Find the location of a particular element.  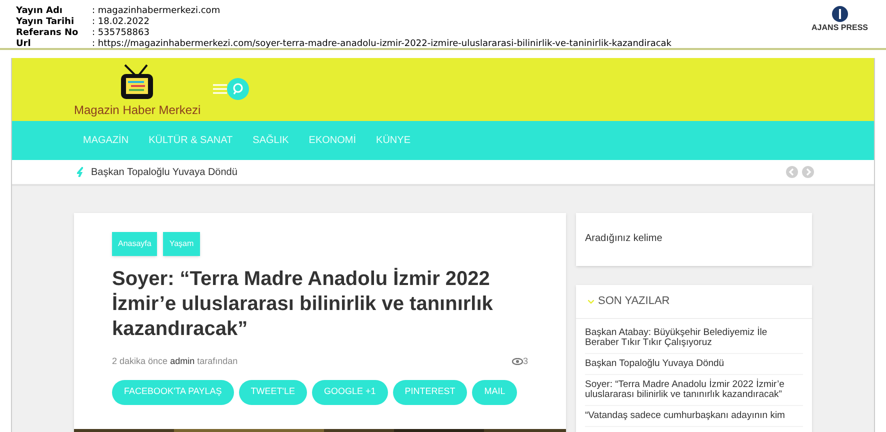

meta-label: Url is located at coordinates (24, 44).